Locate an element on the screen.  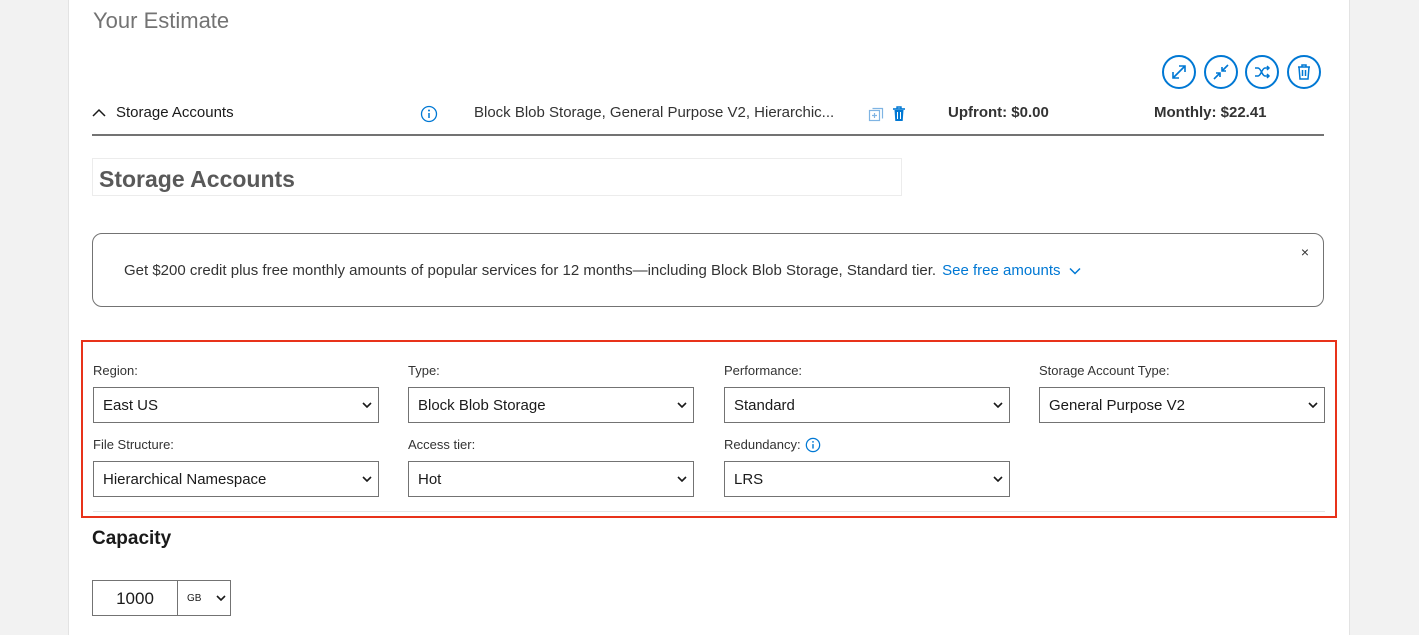
performance-select: Standard is located at coordinates (867, 405).